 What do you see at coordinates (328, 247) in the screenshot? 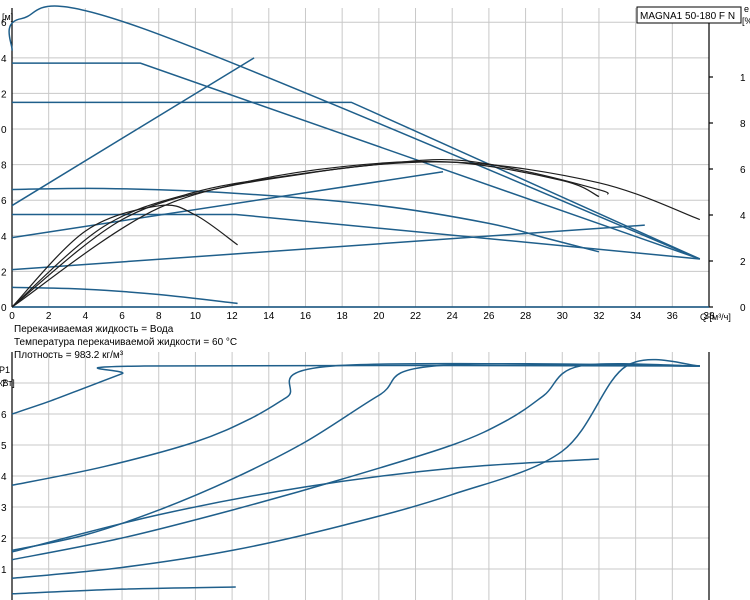
I see `system-curve` at bounding box center [328, 247].